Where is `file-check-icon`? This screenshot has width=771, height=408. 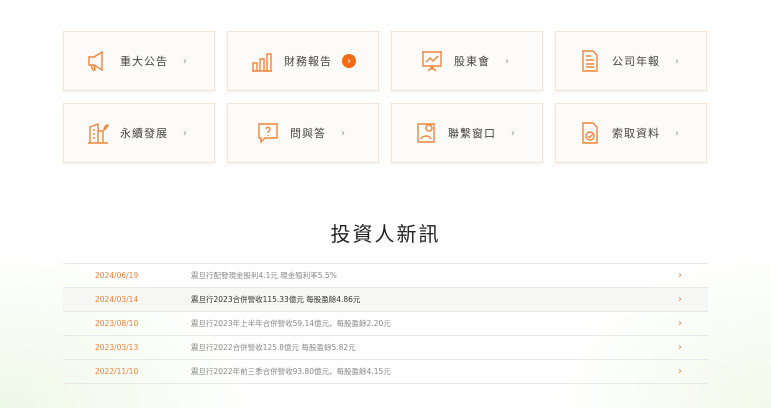
file-check-icon is located at coordinates (590, 133).